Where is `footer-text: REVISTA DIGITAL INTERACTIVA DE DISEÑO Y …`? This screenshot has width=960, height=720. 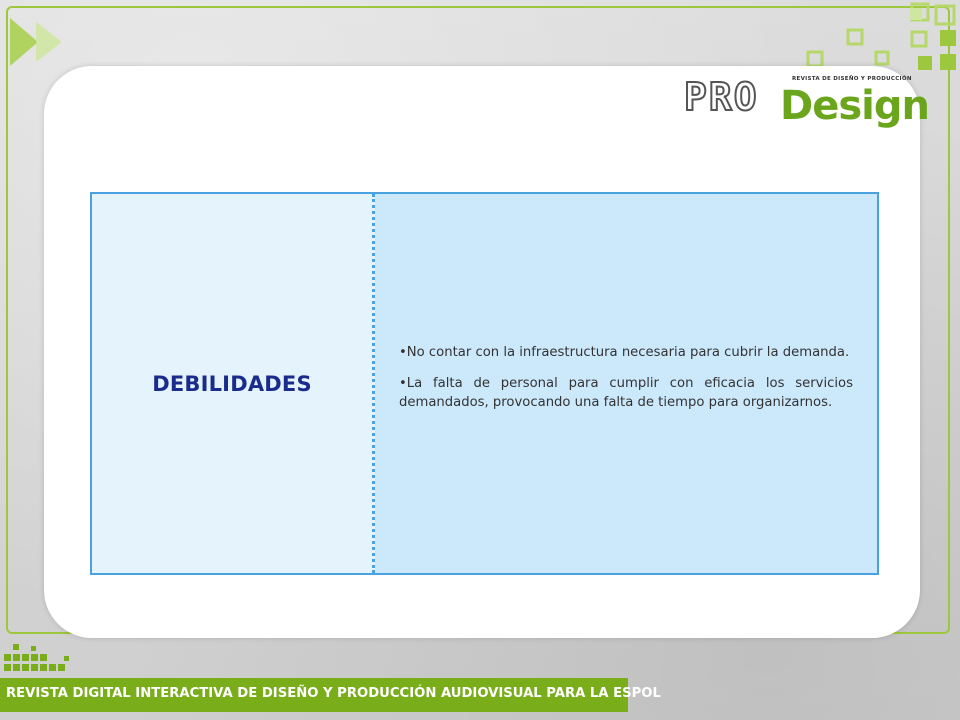 footer-text: REVISTA DIGITAL INTERACTIVA DE DISEÑO Y … is located at coordinates (333, 693).